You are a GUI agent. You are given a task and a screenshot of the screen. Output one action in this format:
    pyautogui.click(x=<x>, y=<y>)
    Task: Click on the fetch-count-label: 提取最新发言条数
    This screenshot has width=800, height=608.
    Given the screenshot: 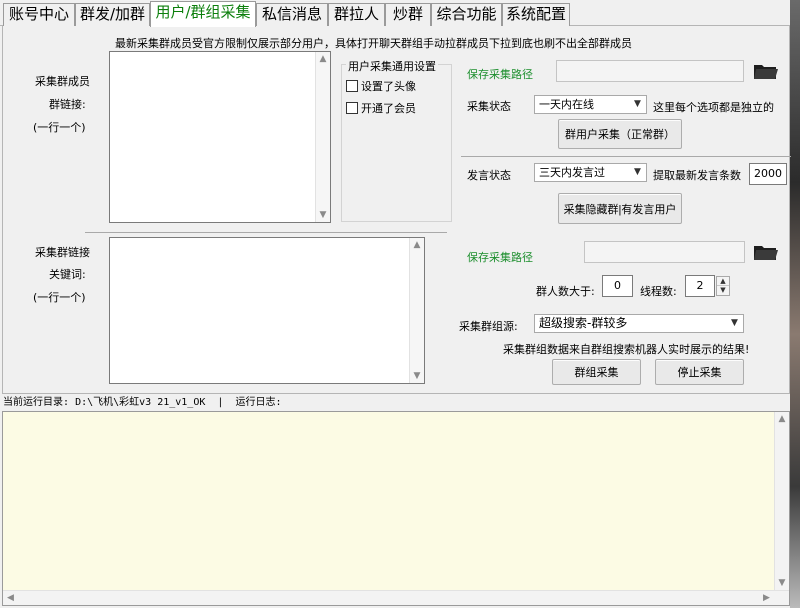 What is the action you would take?
    pyautogui.click(x=697, y=175)
    